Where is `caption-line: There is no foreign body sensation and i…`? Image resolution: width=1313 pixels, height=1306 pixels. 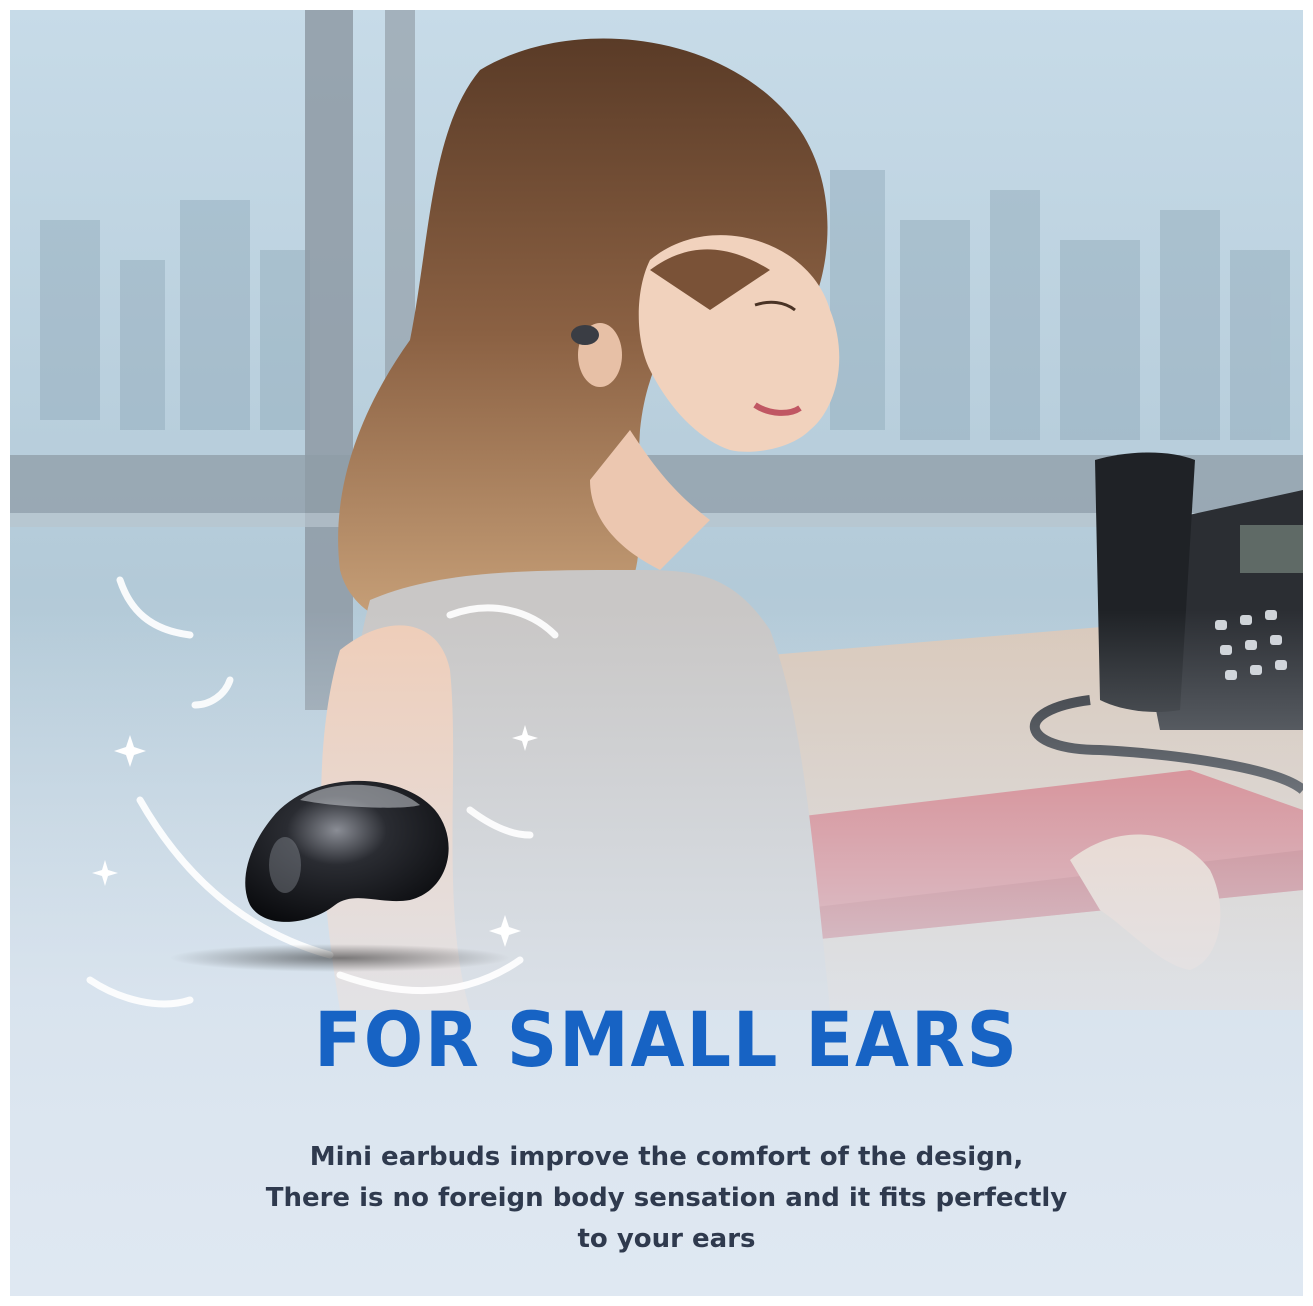 caption-line: There is no foreign body sensation and i… is located at coordinates (666, 1198).